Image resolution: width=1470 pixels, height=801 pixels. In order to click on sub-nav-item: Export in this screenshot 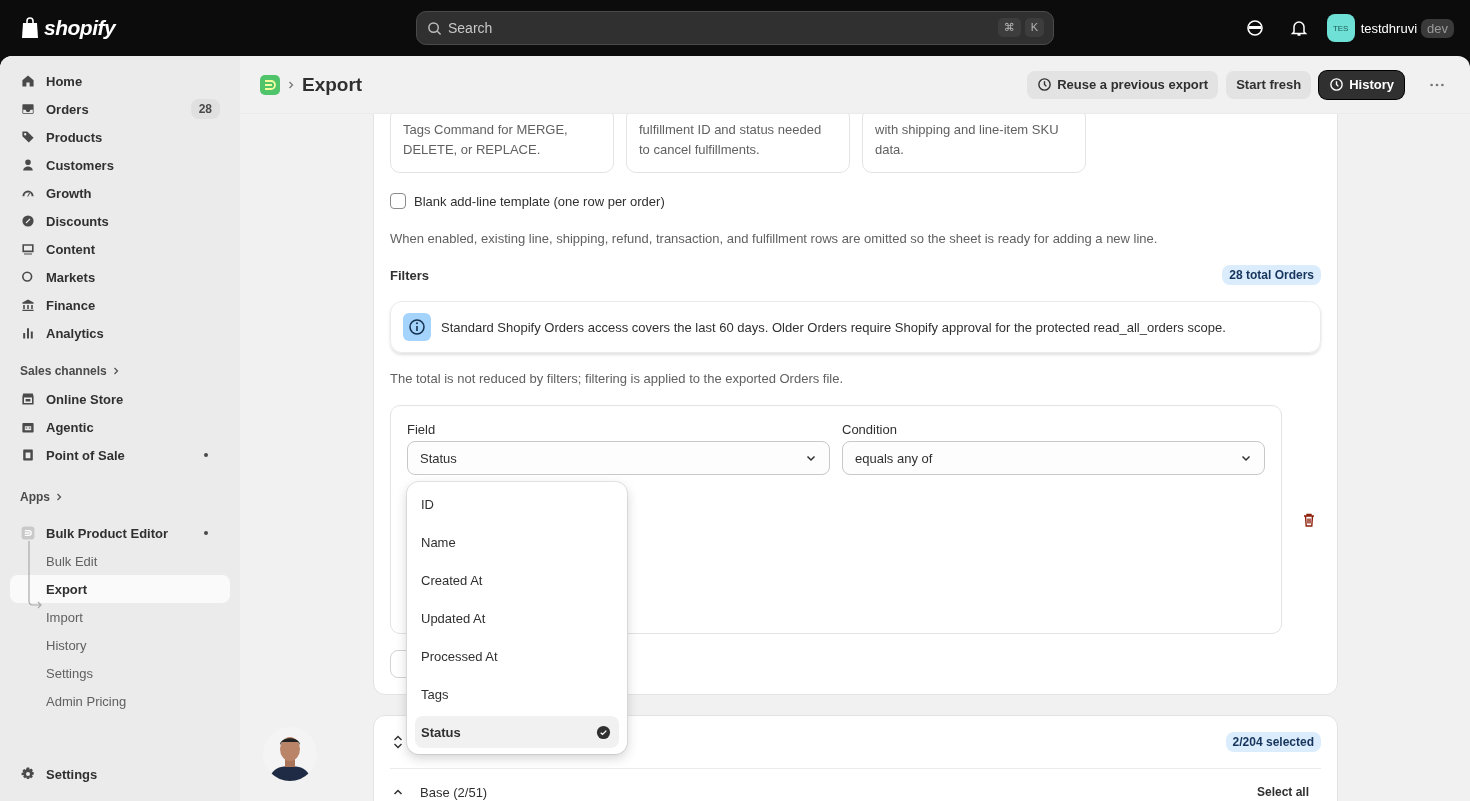, I will do `click(120, 589)`.